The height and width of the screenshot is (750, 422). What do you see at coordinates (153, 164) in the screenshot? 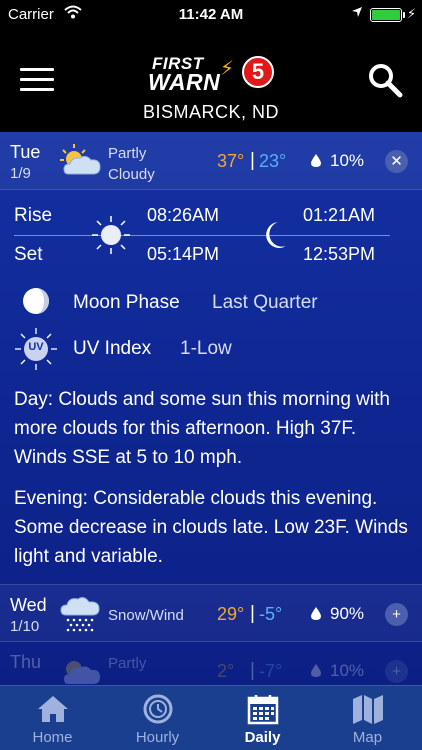
I see `day-condition: Partly Cloudy` at bounding box center [153, 164].